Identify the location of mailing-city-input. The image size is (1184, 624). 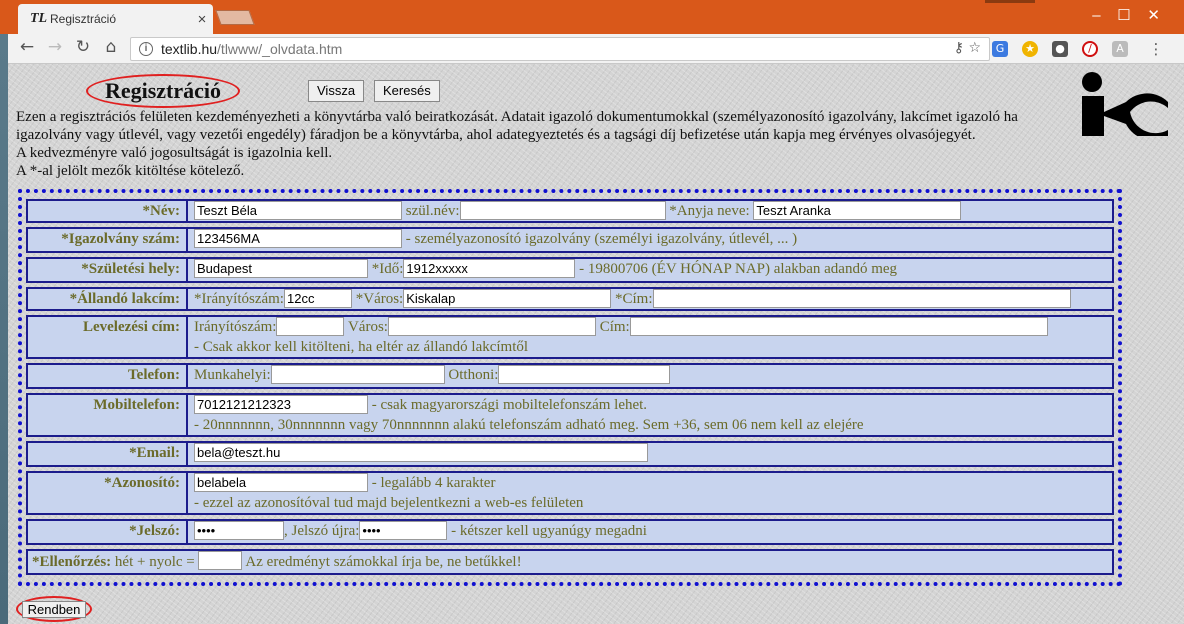
(491, 326).